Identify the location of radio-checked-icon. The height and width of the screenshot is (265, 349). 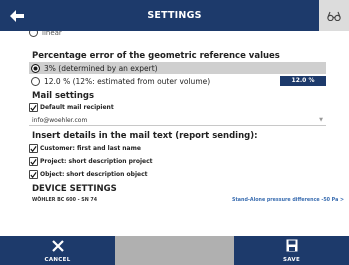
(35, 68).